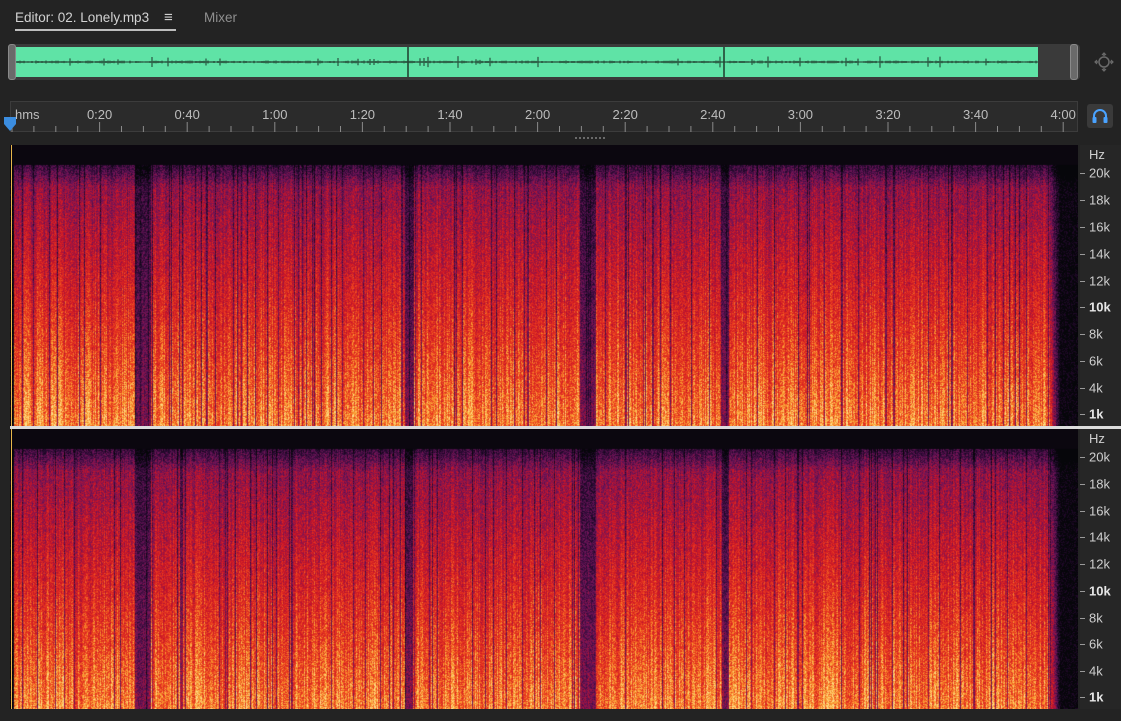  I want to click on frequency-scale-right: Hz 20k 18k 16k 14k 12k 10k 8k 6k 4k 1k, so click(1100, 569).